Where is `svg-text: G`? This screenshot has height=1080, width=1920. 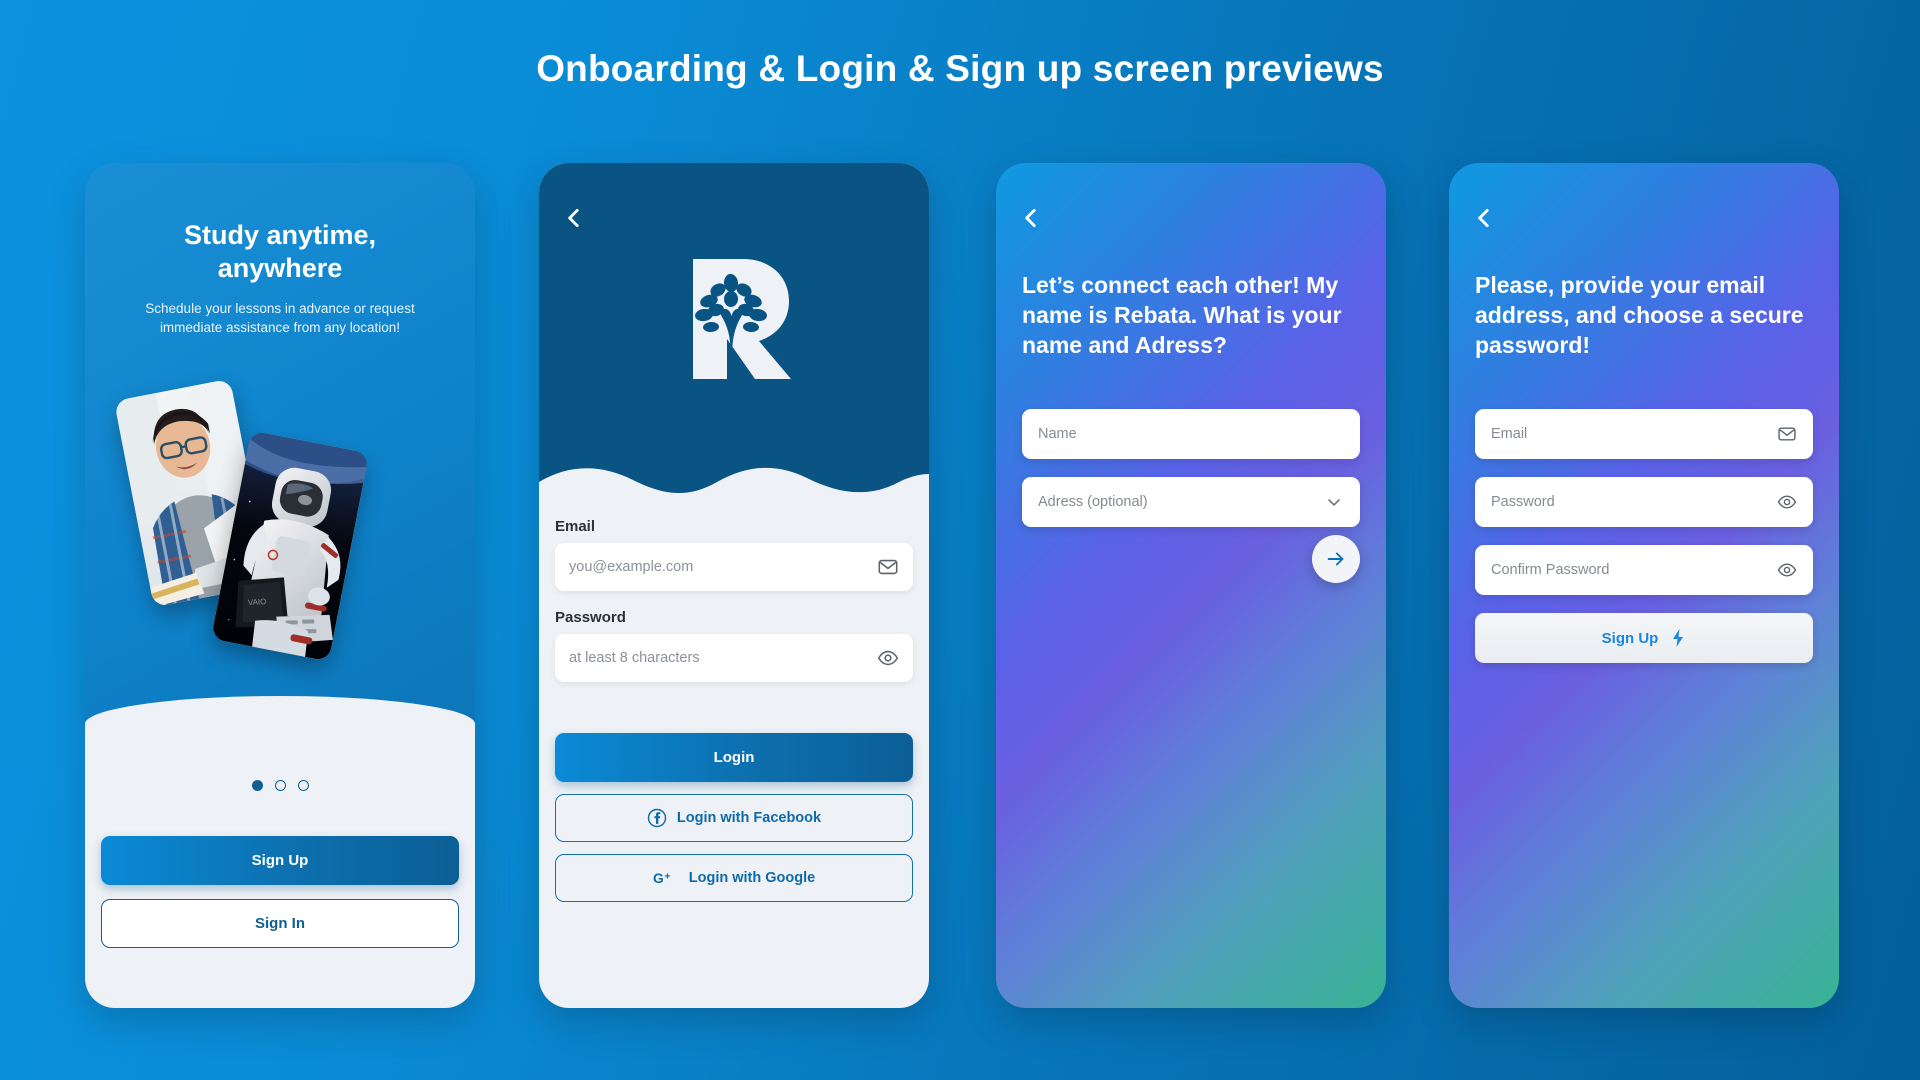 svg-text: G is located at coordinates (658, 878).